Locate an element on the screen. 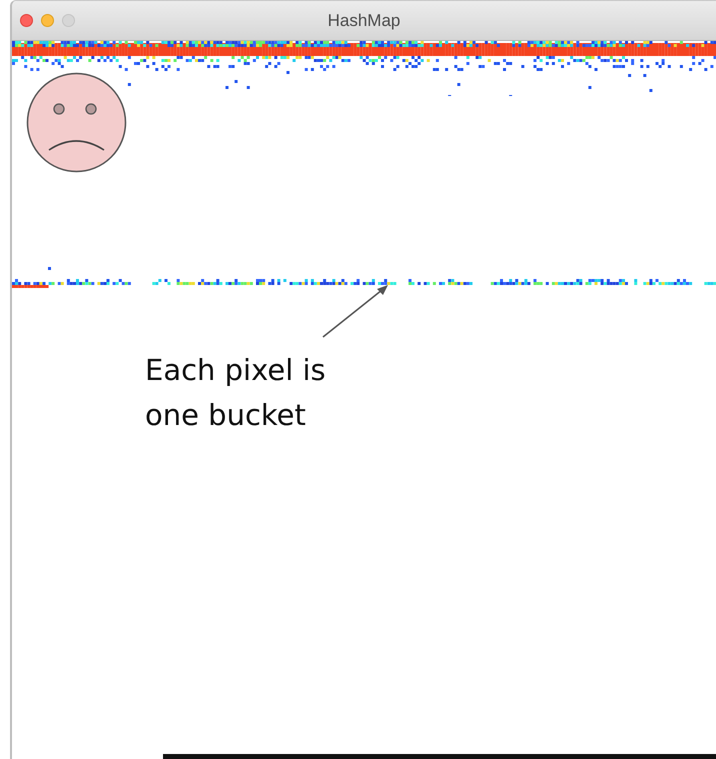 The width and height of the screenshot is (716, 759). minimize-button is located at coordinates (47, 20).